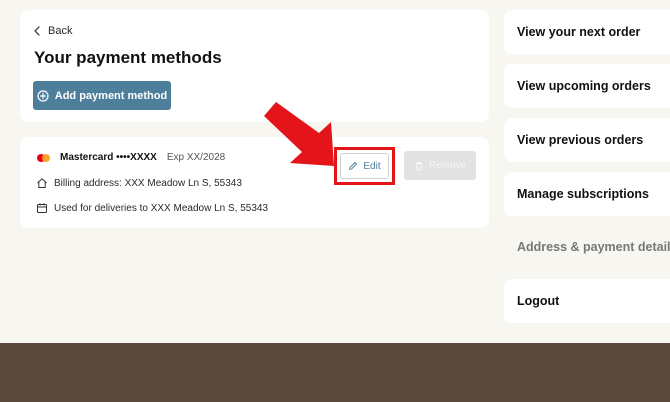 The width and height of the screenshot is (670, 402). I want to click on card-summary: Mastercard ••••XXXX Exp XX/2028, so click(130, 157).